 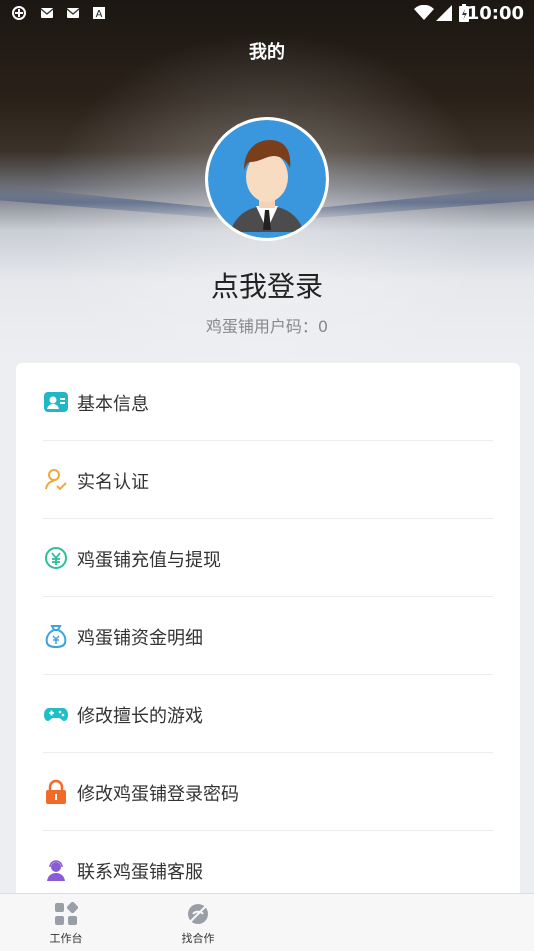 What do you see at coordinates (495, 13) in the screenshot?
I see `clock: 10:00` at bounding box center [495, 13].